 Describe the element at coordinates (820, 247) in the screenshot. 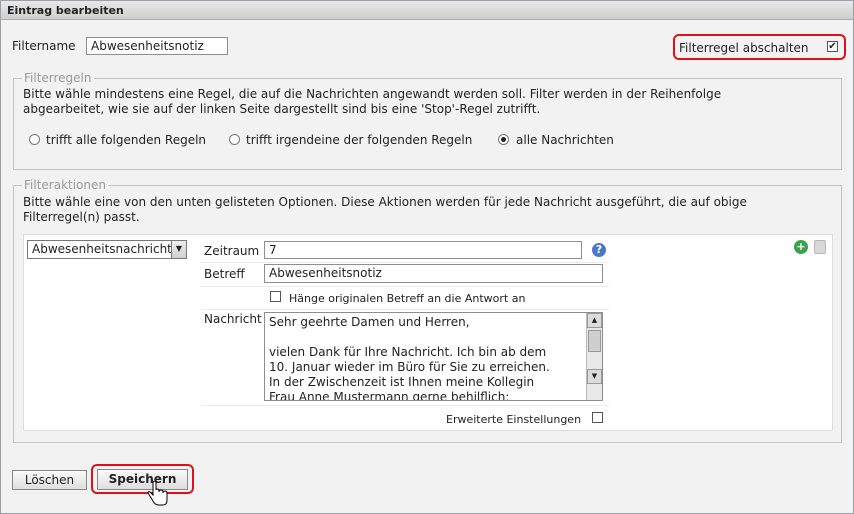

I see `trash-icon` at that location.